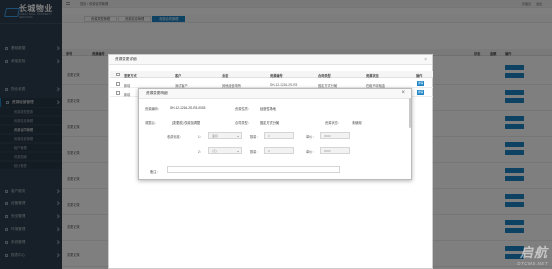  What do you see at coordinates (155, 172) in the screenshot?
I see `remark-label: 备注：` at bounding box center [155, 172].